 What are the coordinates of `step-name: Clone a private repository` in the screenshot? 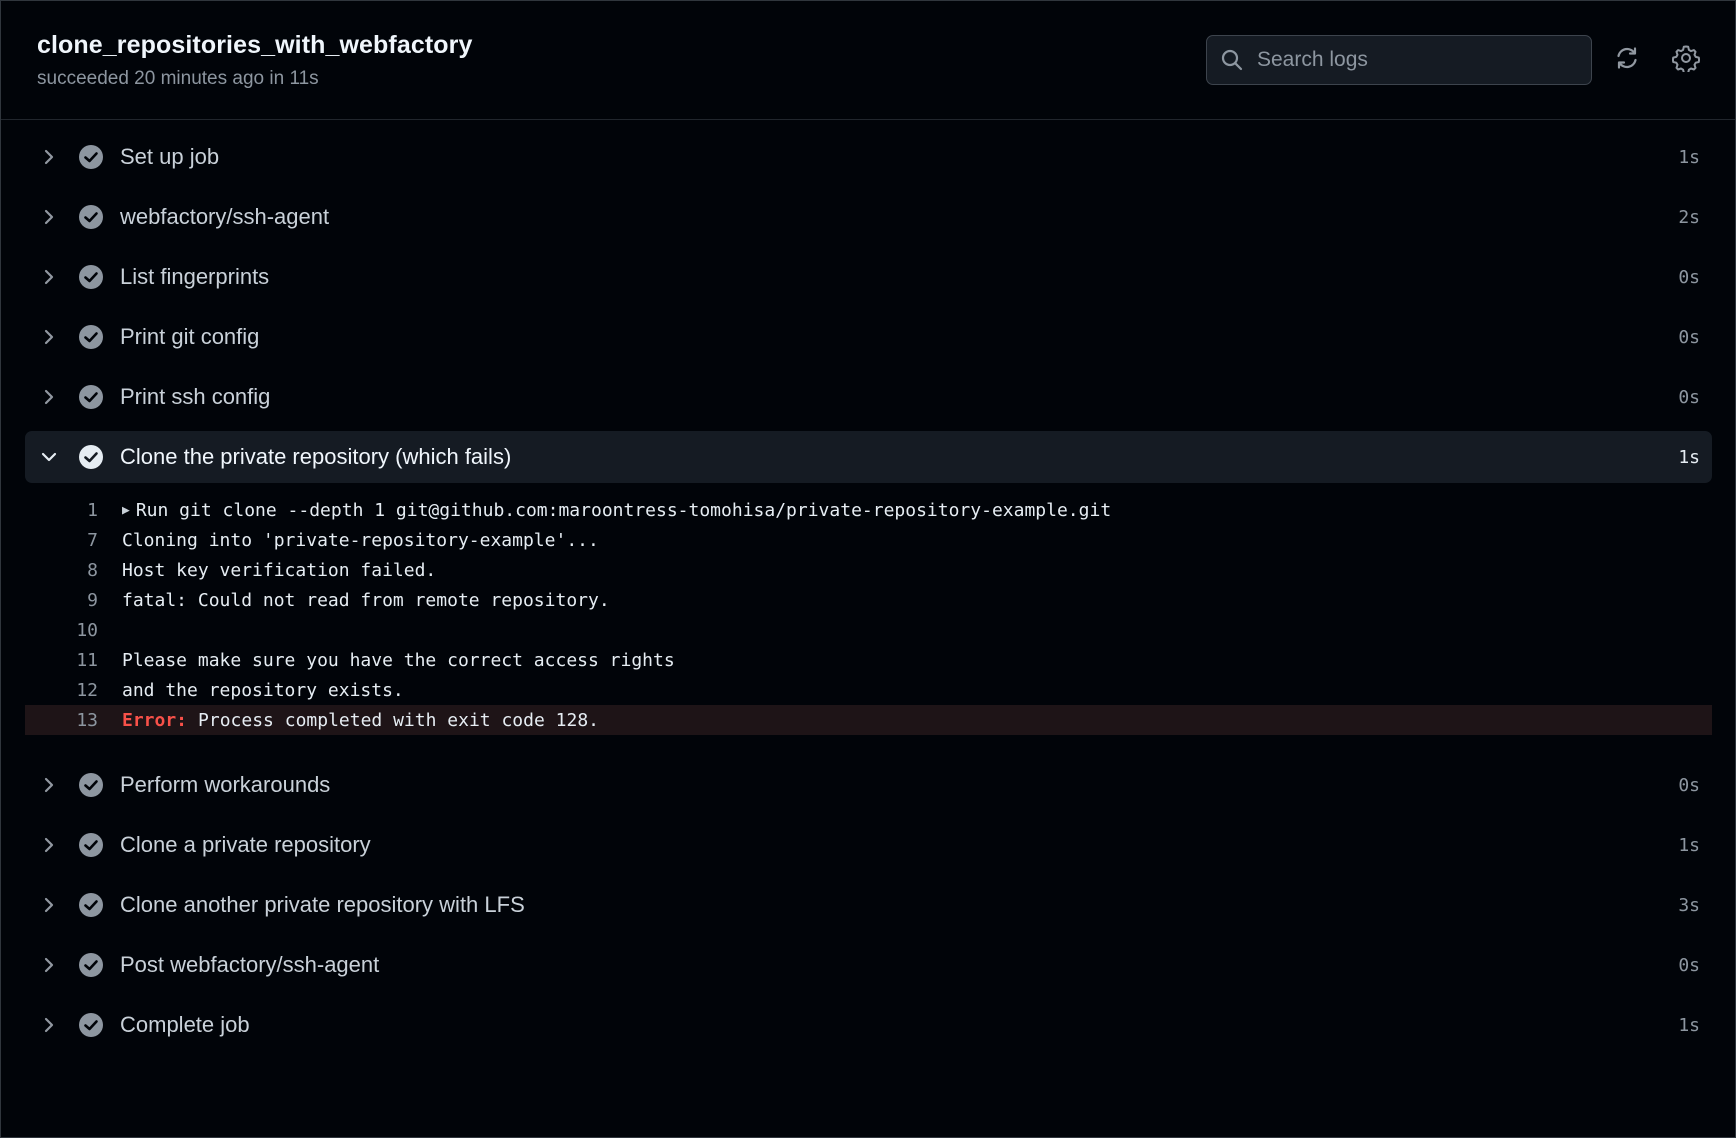 It's located at (245, 844).